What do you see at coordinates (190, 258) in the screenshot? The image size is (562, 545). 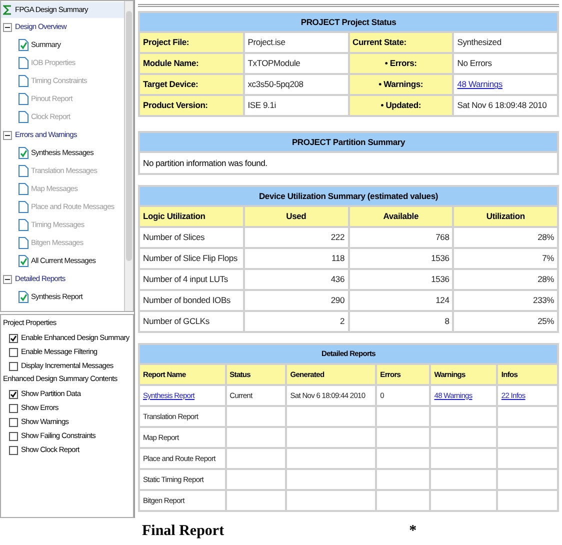 I see `table-cell: Number of Slice Flip Flops` at bounding box center [190, 258].